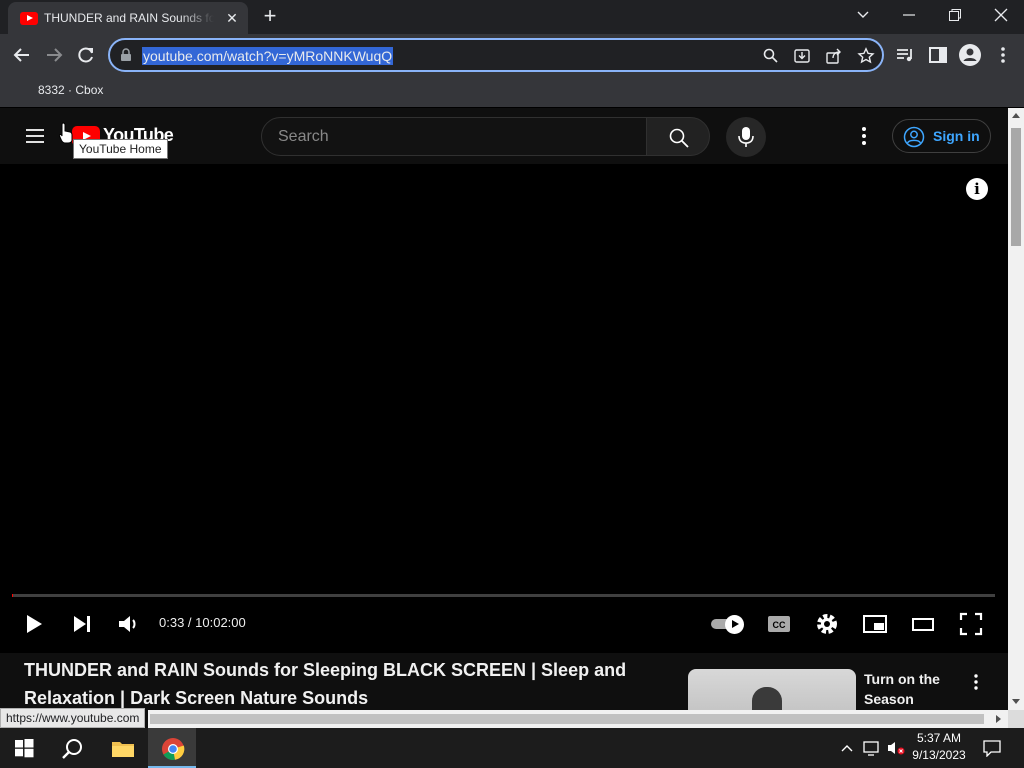  I want to click on back-button, so click(22, 55).